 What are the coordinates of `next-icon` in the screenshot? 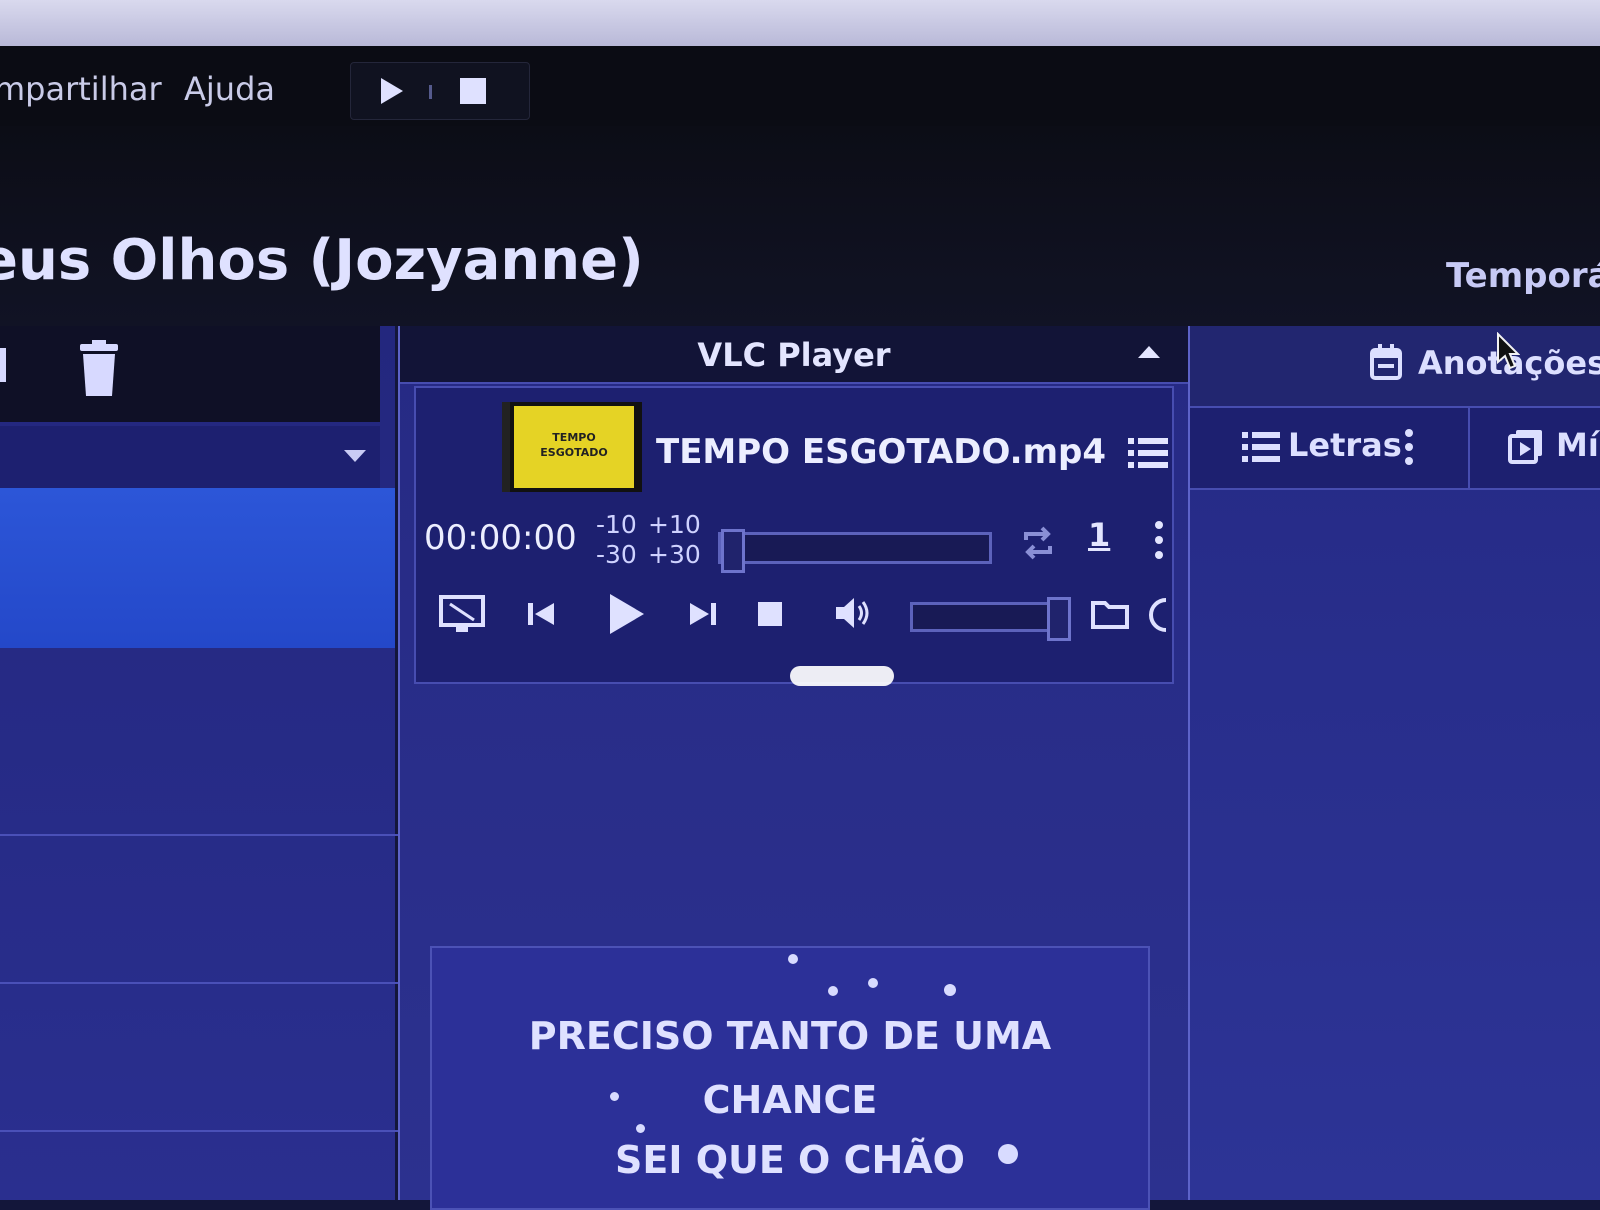 It's located at (703, 614).